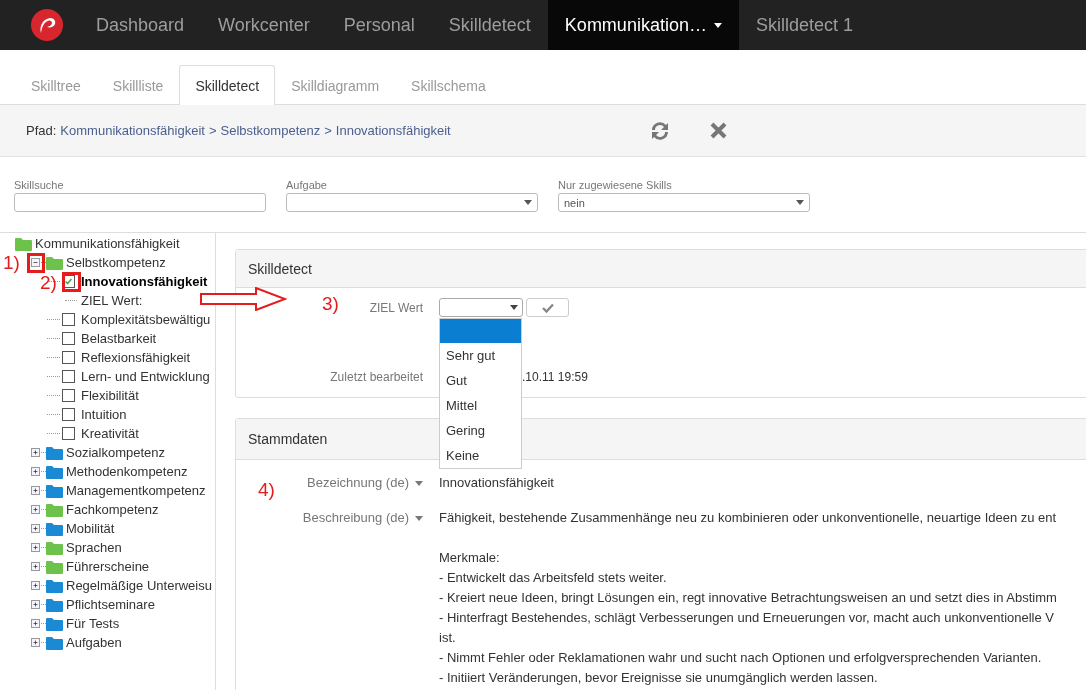  Describe the element at coordinates (48, 283) in the screenshot. I see `annotation-marker: 2)` at that location.